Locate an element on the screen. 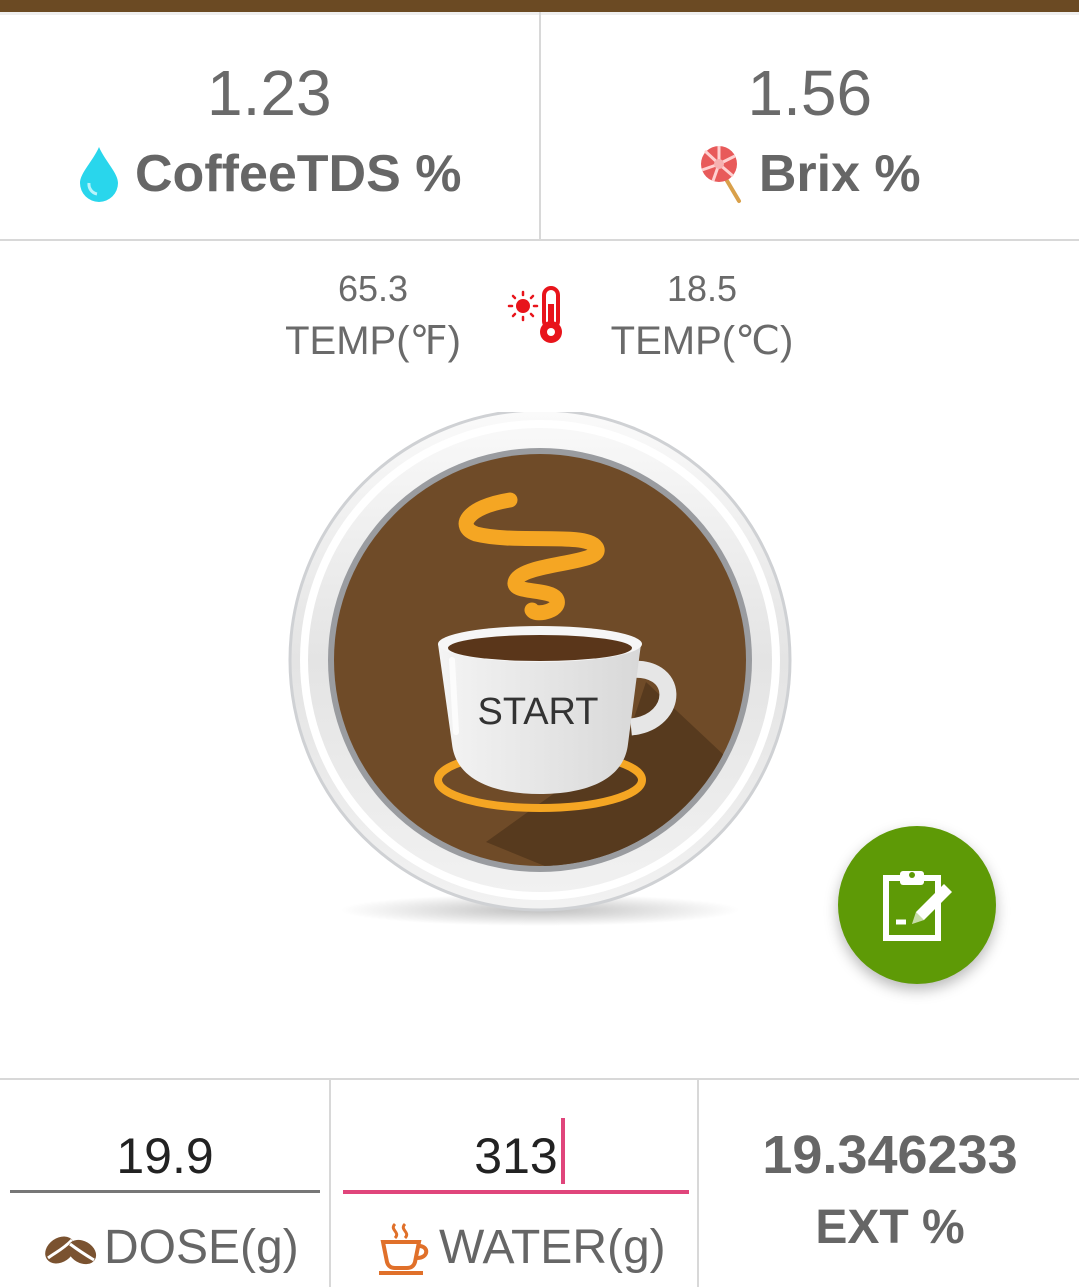  clipboard-edit-icon is located at coordinates (917, 905).